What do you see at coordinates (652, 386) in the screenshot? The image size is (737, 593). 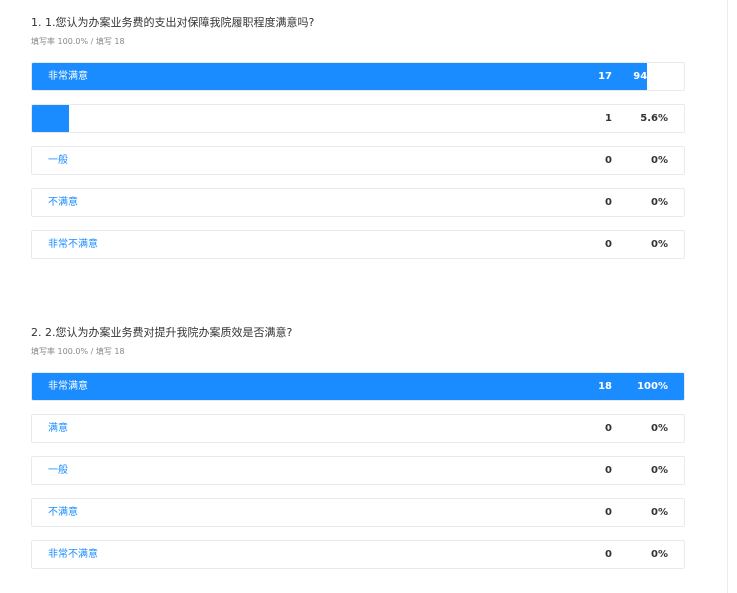 I see `option-percent: 100%` at bounding box center [652, 386].